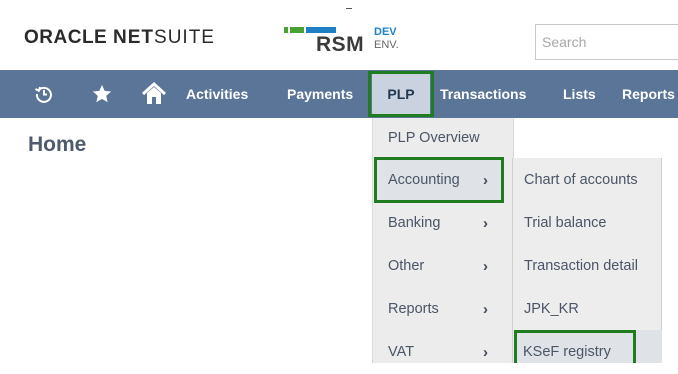 The height and width of the screenshot is (374, 678). What do you see at coordinates (349, 8) in the screenshot?
I see `top-divider-mark` at bounding box center [349, 8].